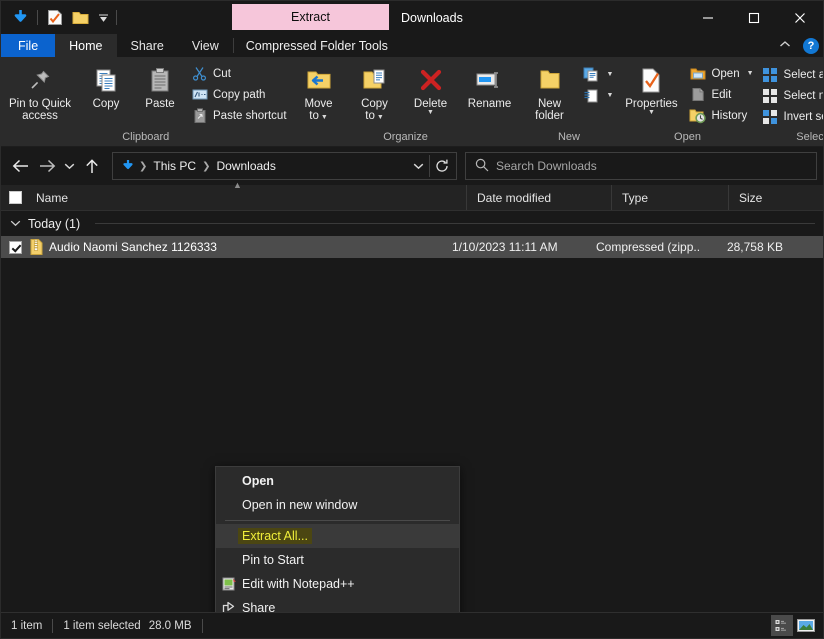 This screenshot has height=639, width=824. What do you see at coordinates (431, 90) in the screenshot?
I see `delete-button: Delete ▼` at bounding box center [431, 90].